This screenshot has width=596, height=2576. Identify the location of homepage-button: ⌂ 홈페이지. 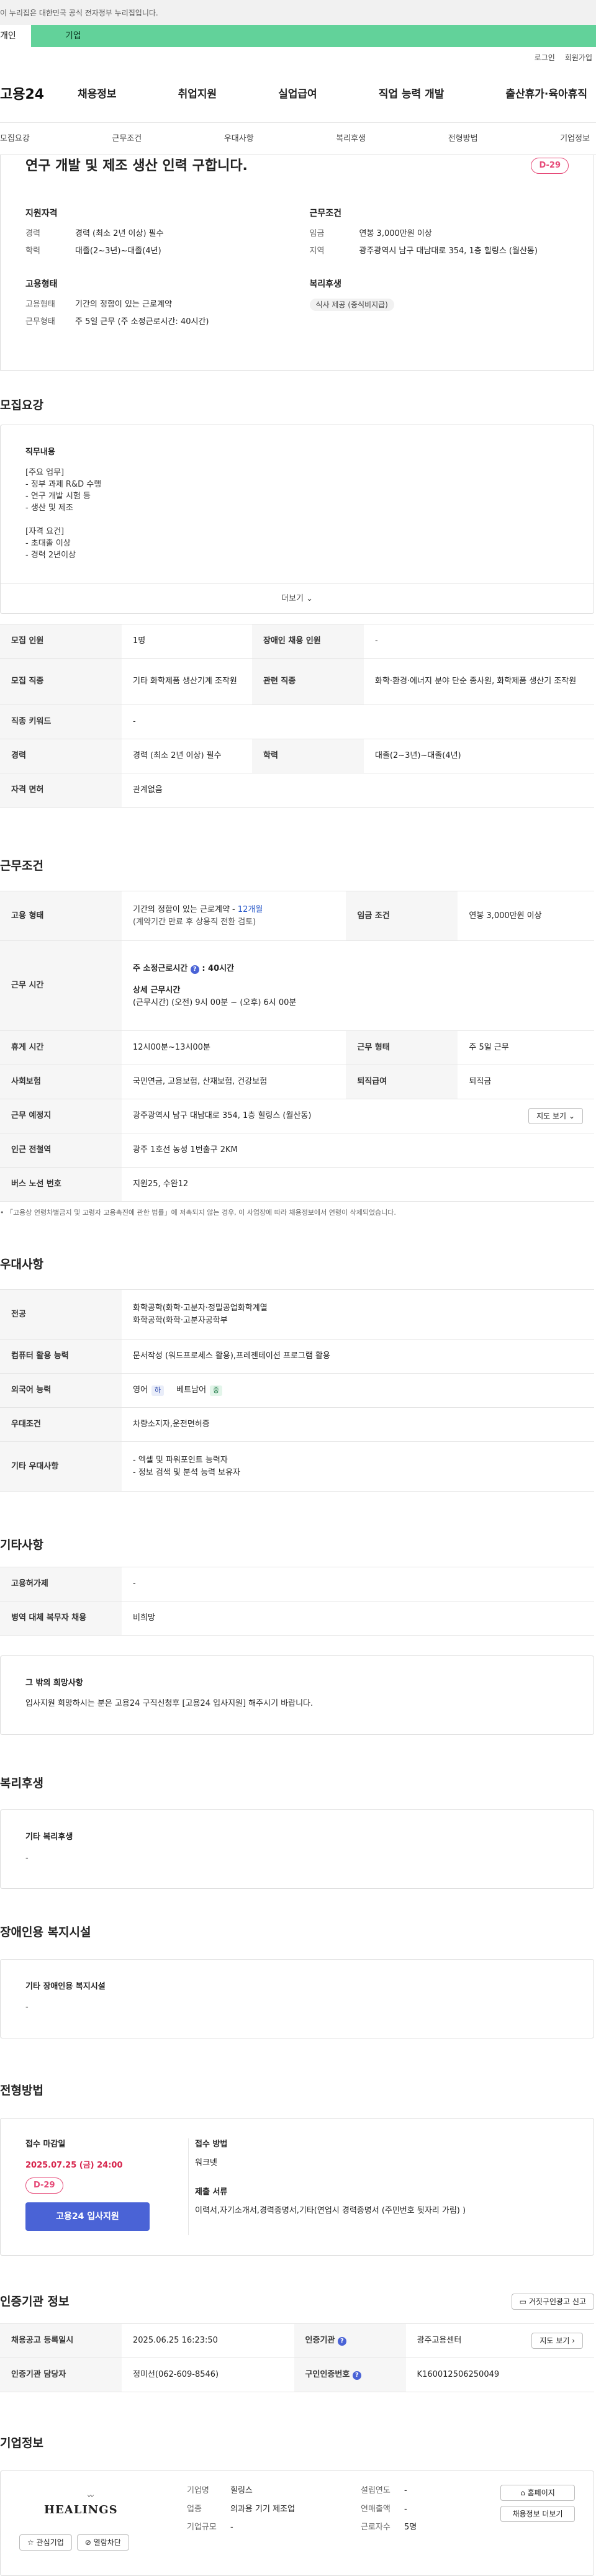
(537, 2493).